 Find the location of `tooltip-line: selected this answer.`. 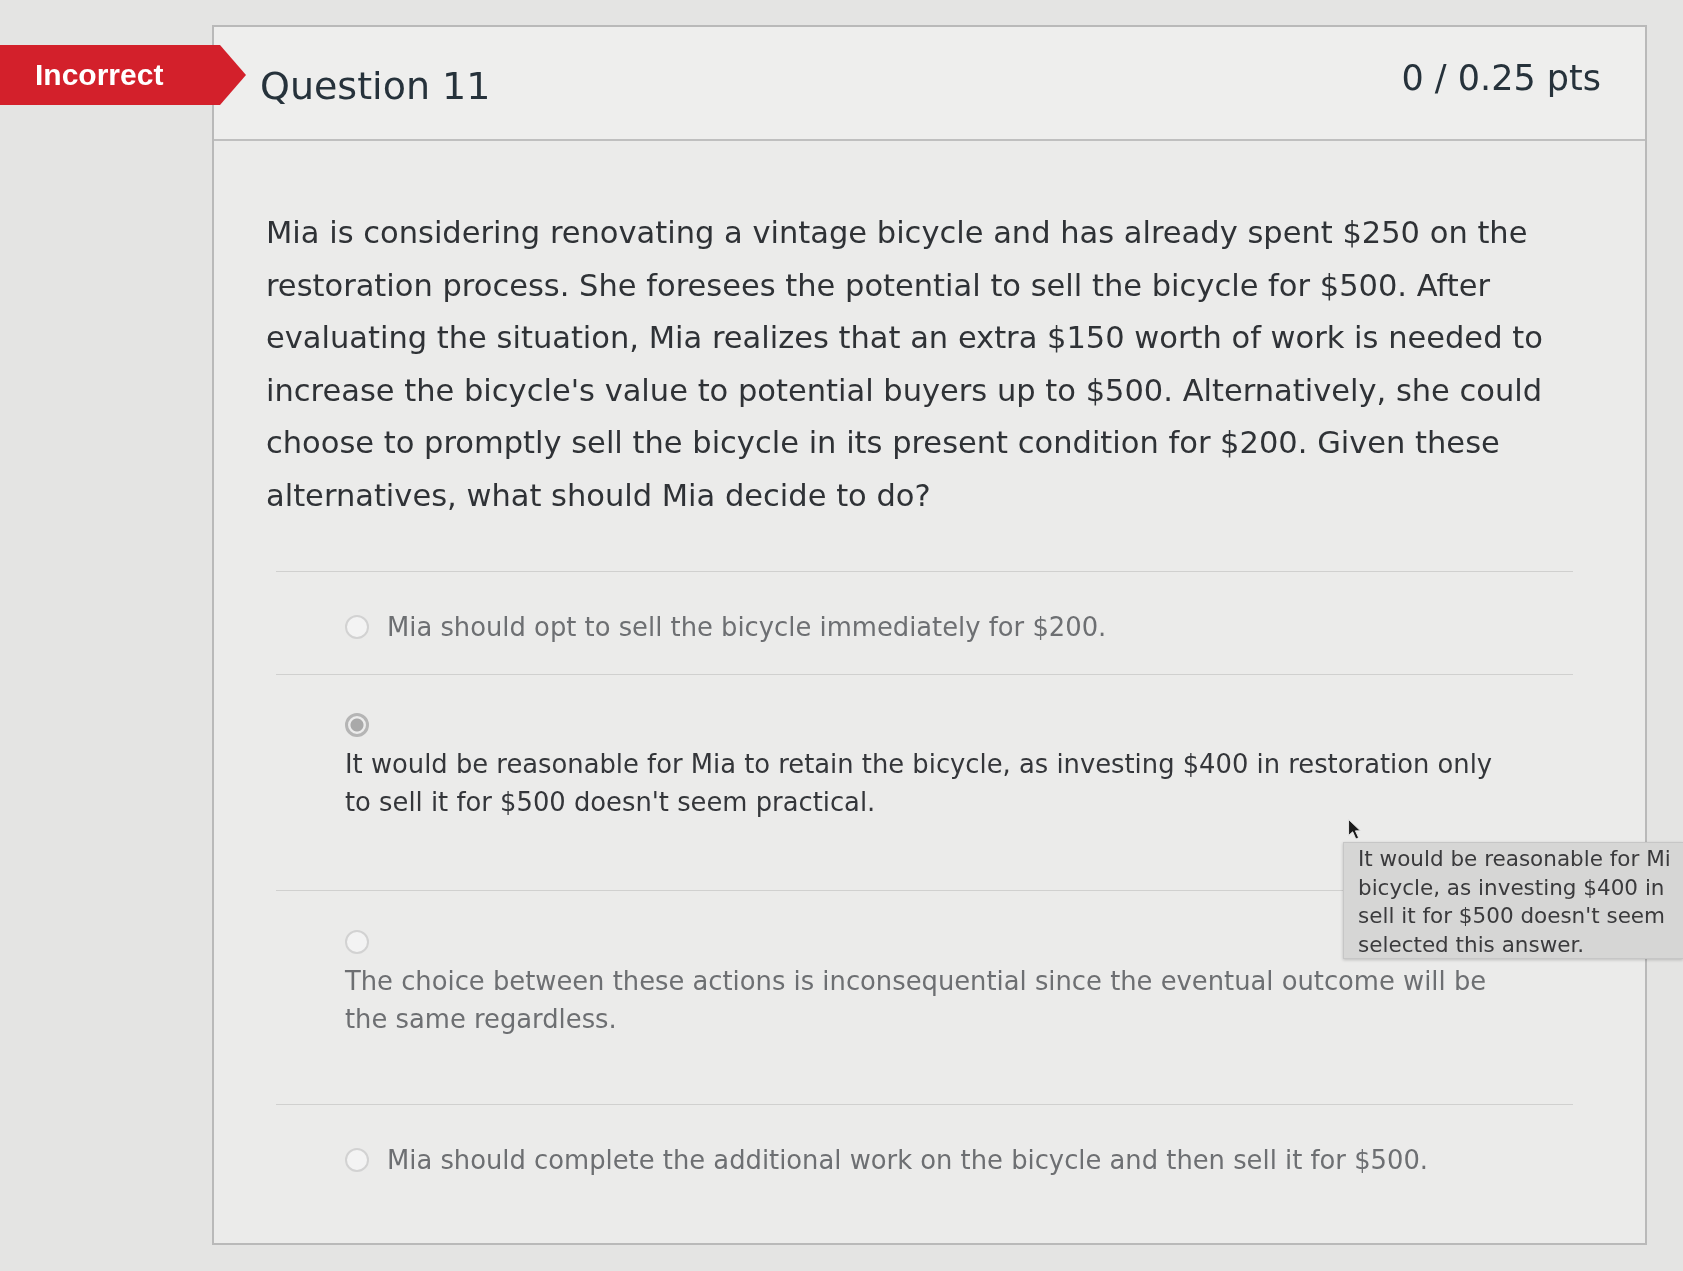

tooltip-line: selected this answer. is located at coordinates (1471, 944).